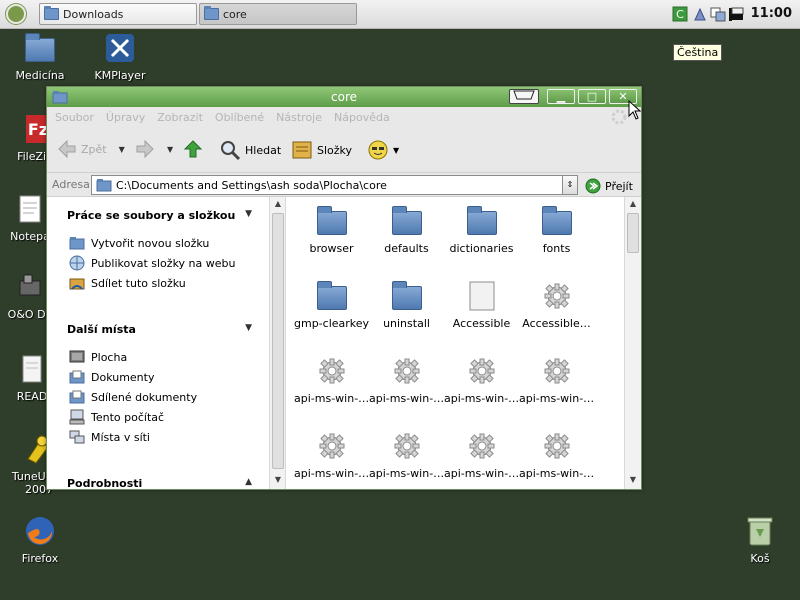 The image size is (800, 600). I want to click on desktop-icon-firefox: Firefox, so click(40, 540).